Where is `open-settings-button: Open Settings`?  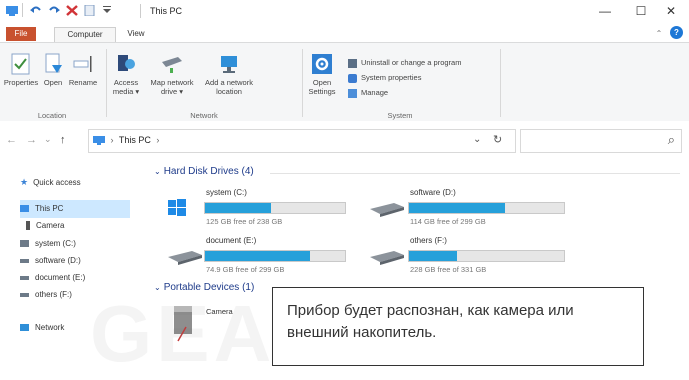
open-settings-button: Open Settings is located at coordinates (322, 74).